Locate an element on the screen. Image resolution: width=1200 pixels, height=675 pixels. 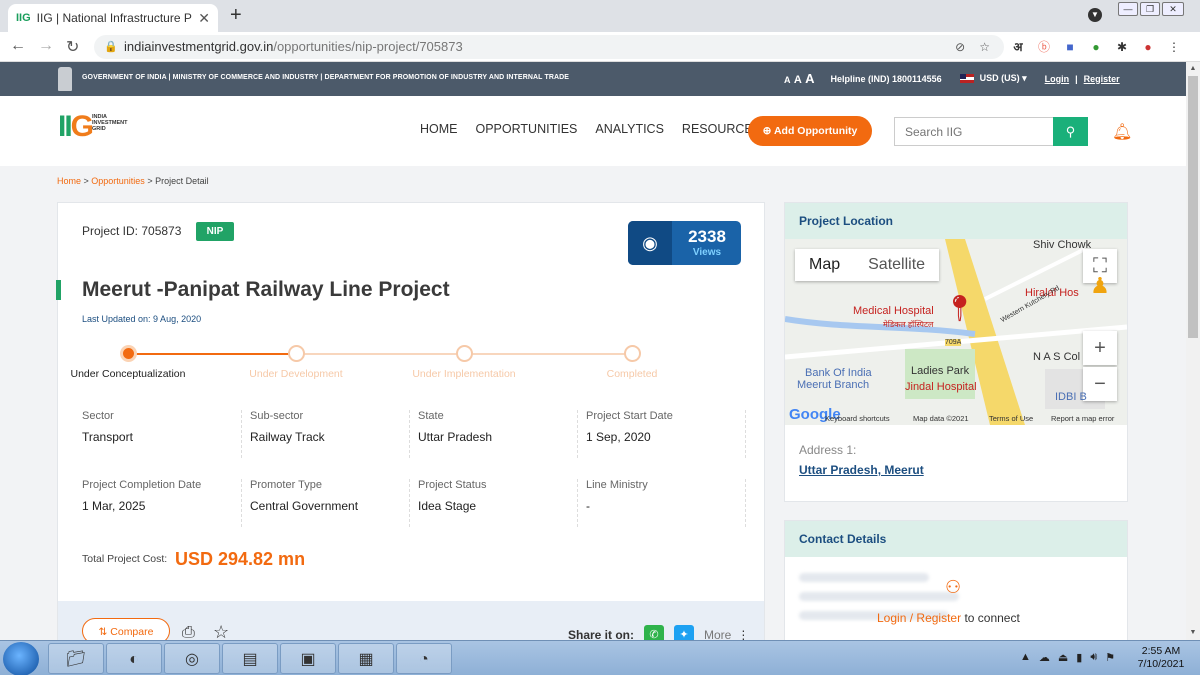
blurred-line is located at coordinates (864, 577).